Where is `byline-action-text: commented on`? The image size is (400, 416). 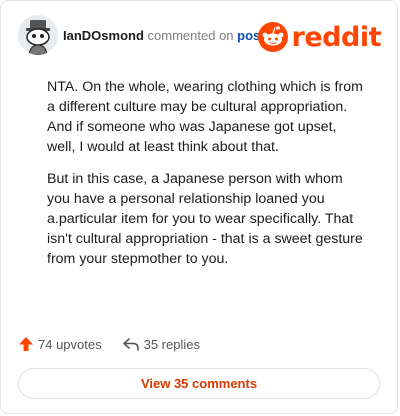
byline-action-text: commented on is located at coordinates (190, 35).